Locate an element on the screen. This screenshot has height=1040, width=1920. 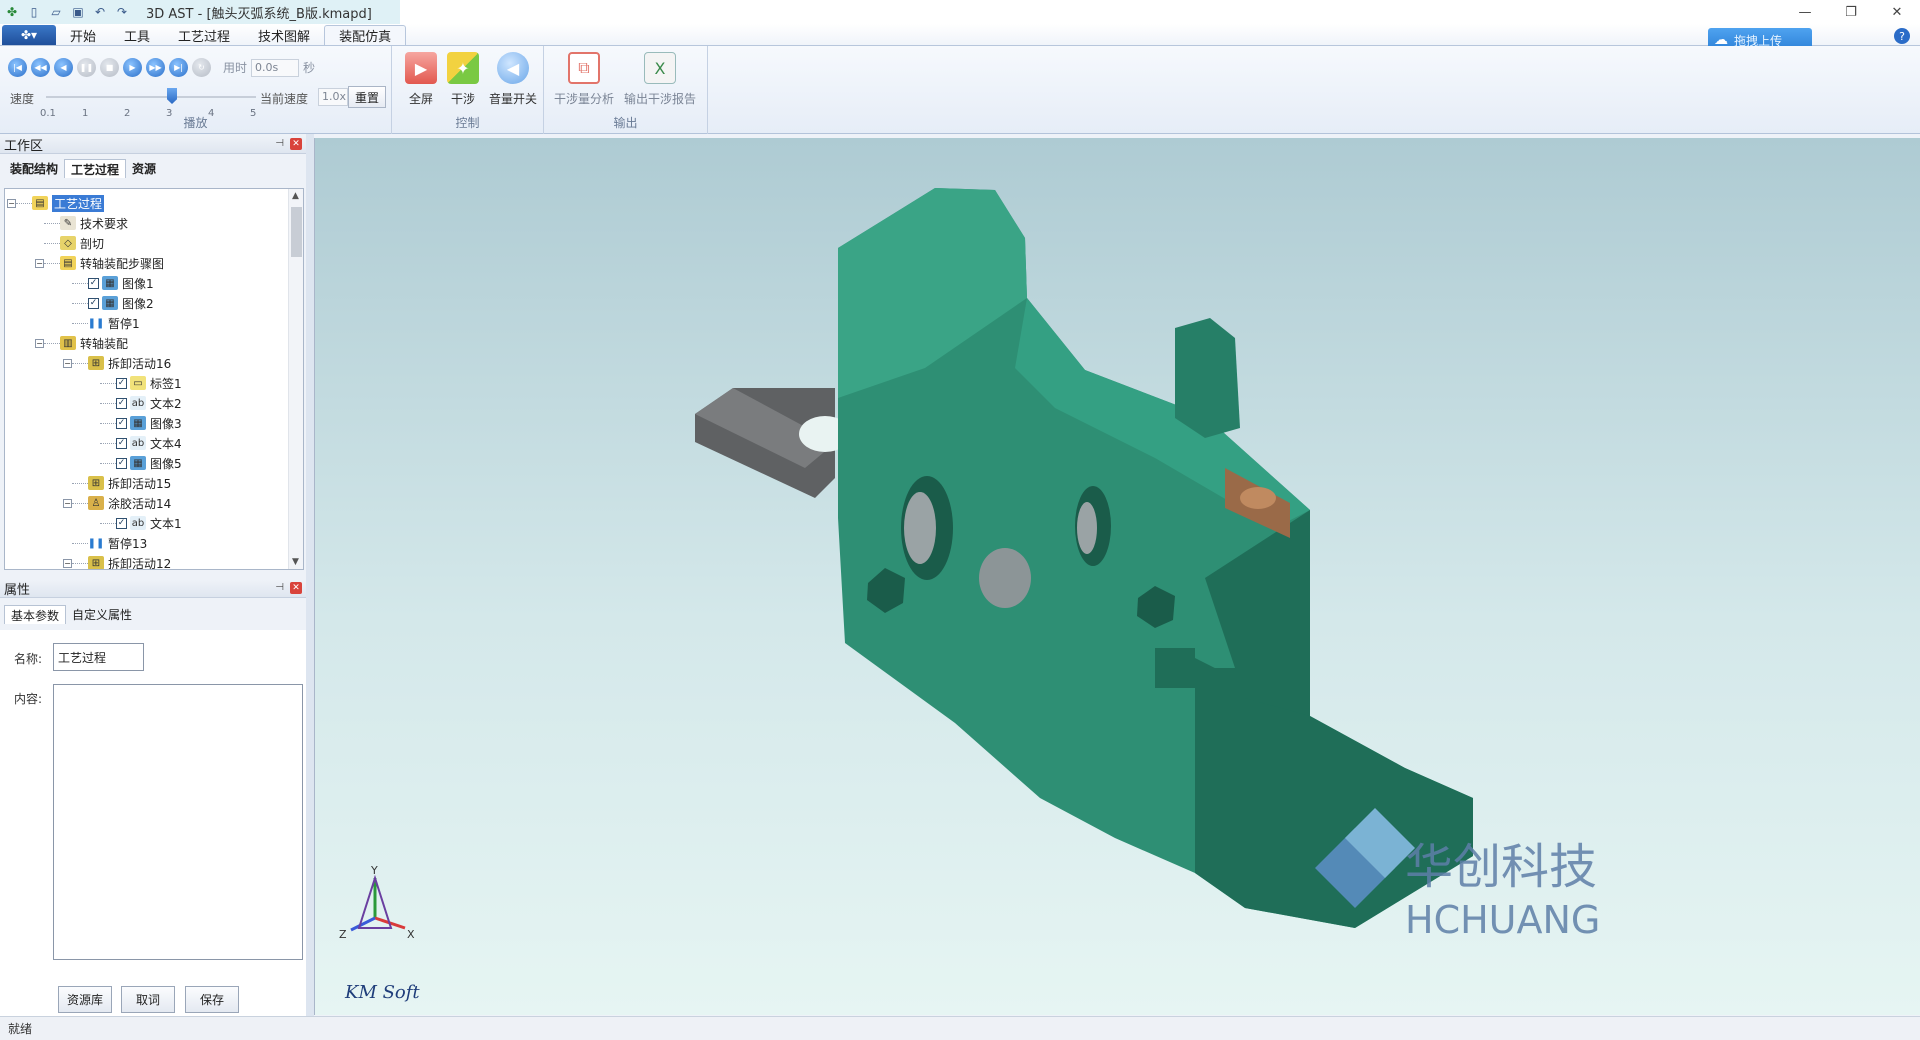
tree-node: ✓ ▭ 标签1 is located at coordinates (93, 383).